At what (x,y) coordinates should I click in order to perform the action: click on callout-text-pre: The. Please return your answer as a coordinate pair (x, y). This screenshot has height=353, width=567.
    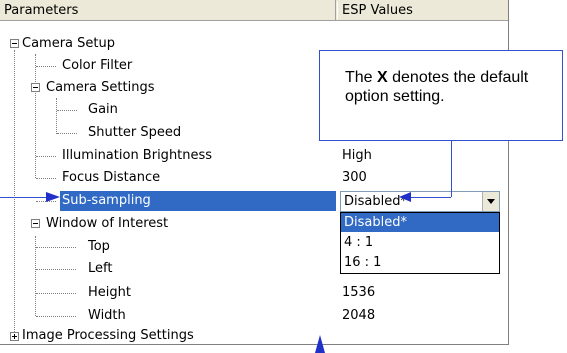
    Looking at the image, I should click on (361, 77).